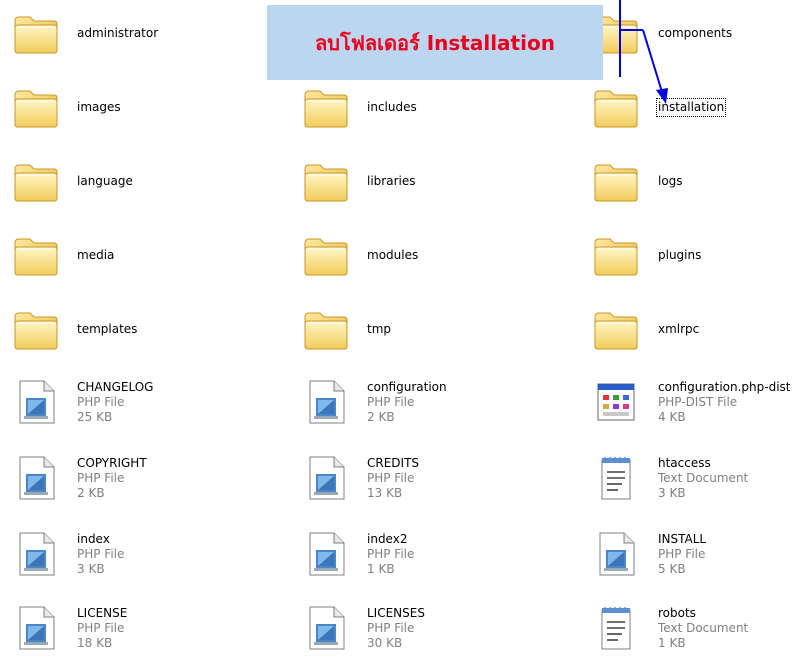 The width and height of the screenshot is (802, 663). I want to click on file-size: 25 KB, so click(95, 417).